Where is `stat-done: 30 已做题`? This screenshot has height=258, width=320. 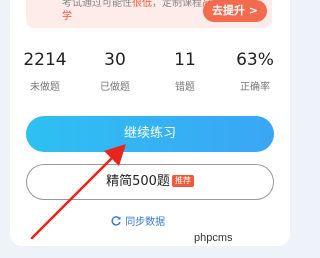 stat-done: 30 已做题 is located at coordinates (115, 72).